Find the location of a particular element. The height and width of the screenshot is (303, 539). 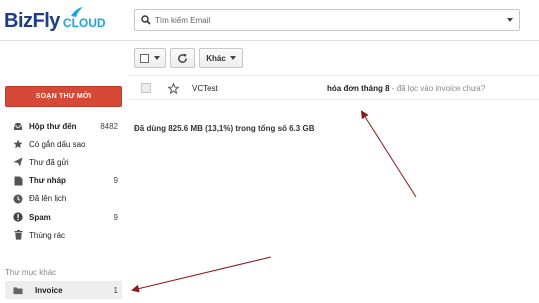

clock-icon is located at coordinates (18, 199).